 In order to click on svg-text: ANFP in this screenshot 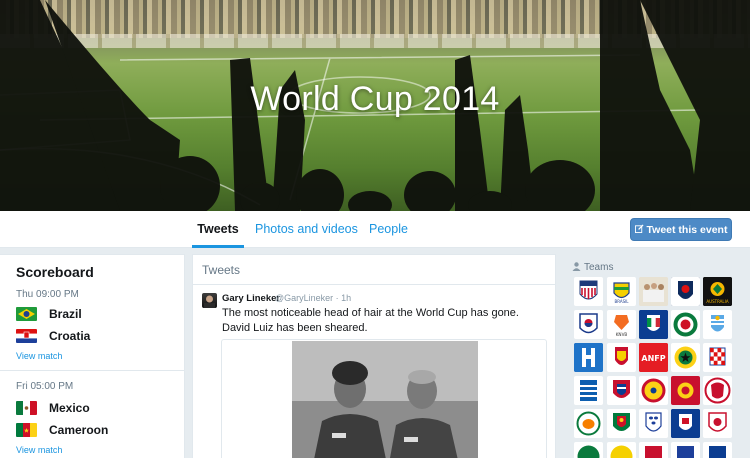, I will do `click(653, 358)`.